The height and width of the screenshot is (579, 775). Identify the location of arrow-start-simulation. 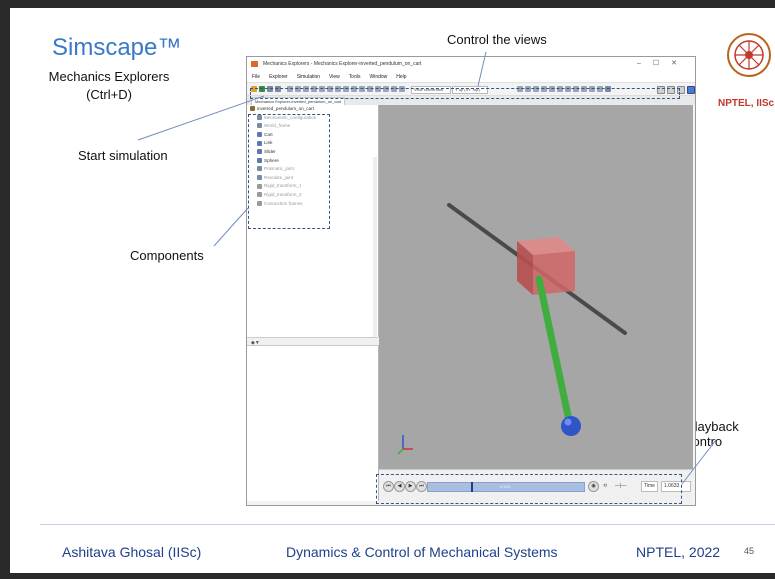
(201, 118).